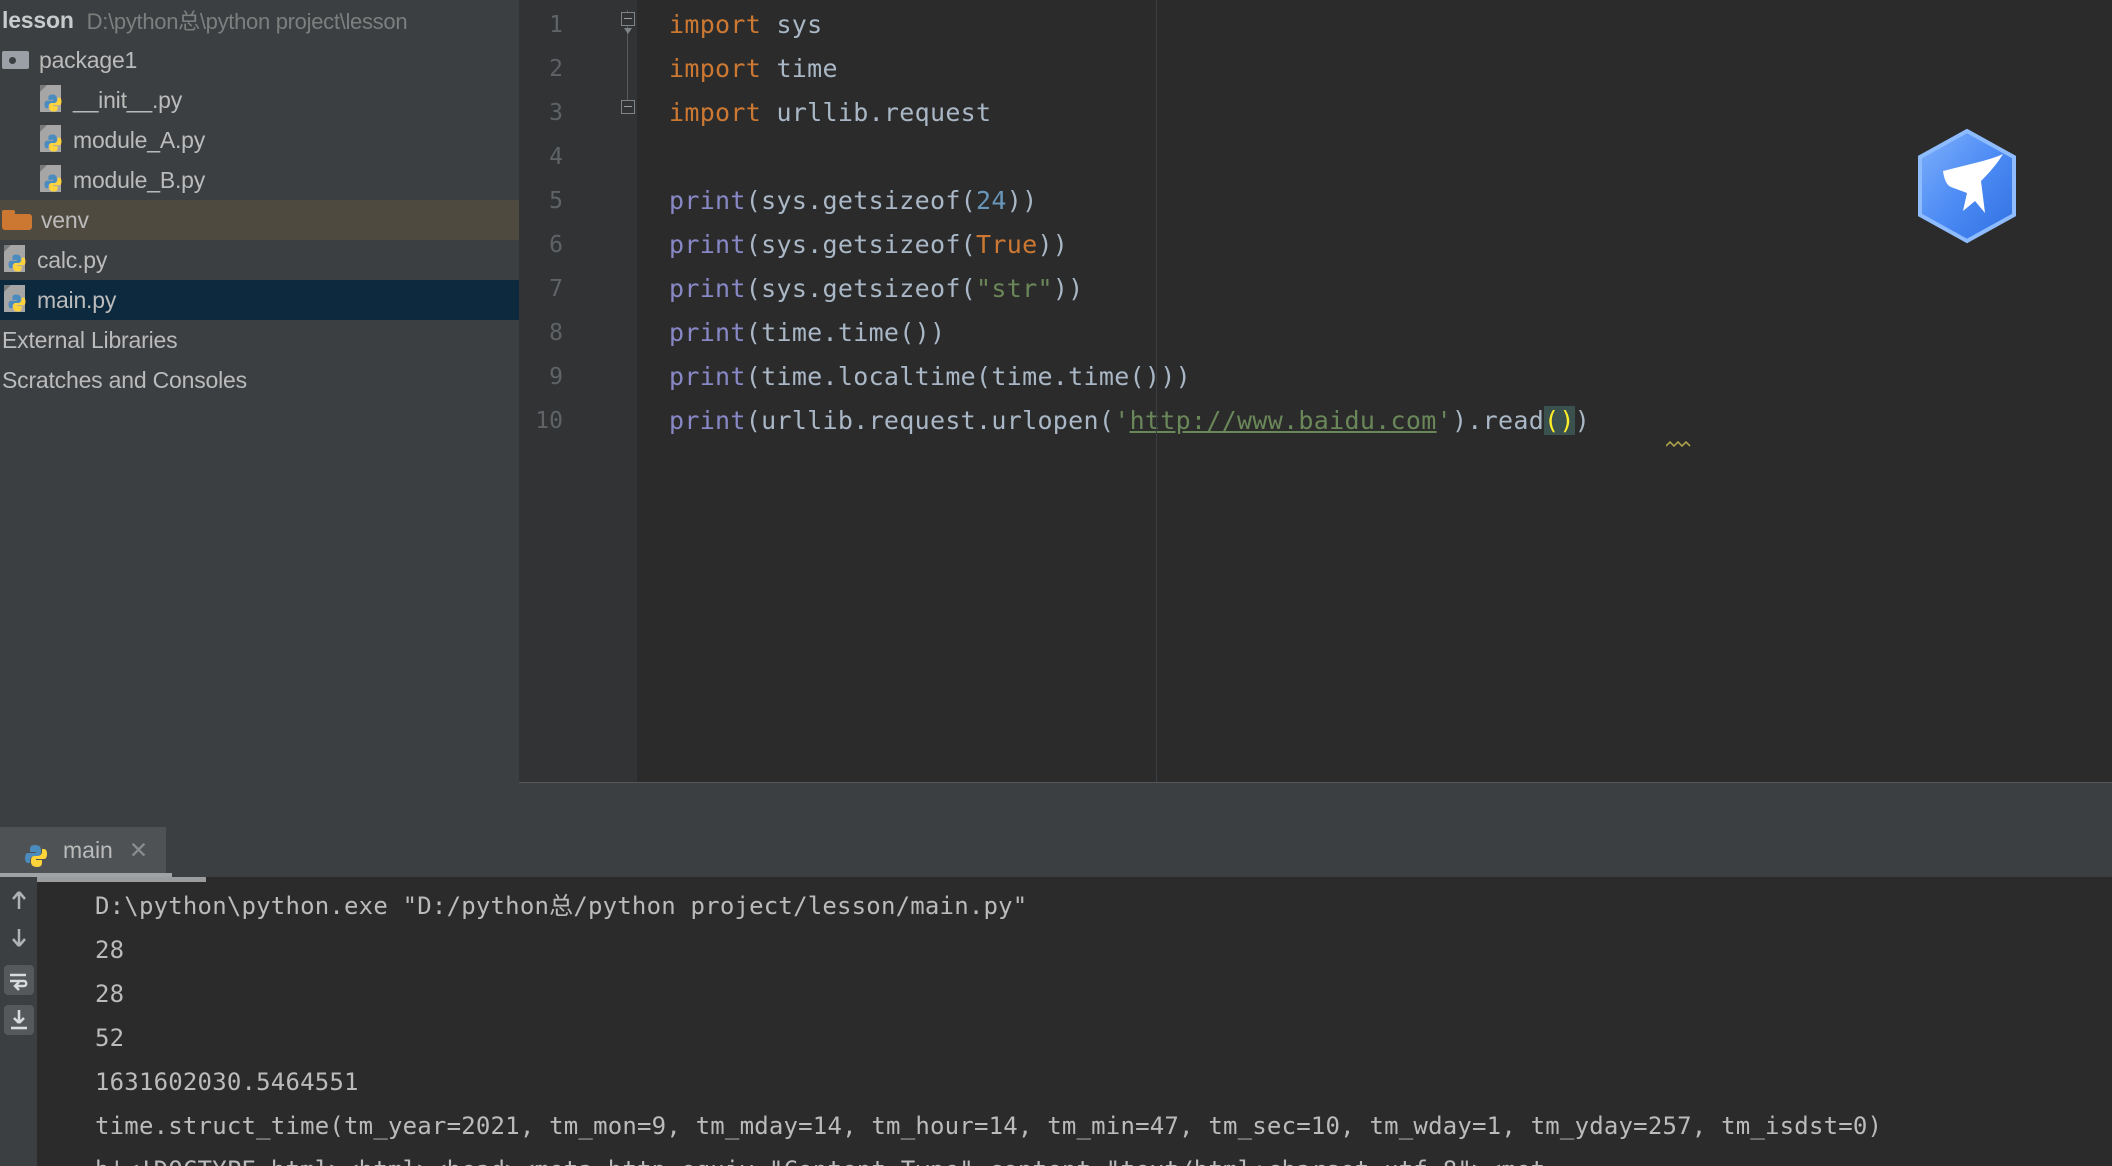  Describe the element at coordinates (1582, 420) in the screenshot. I see `code-token-mod: )` at that location.